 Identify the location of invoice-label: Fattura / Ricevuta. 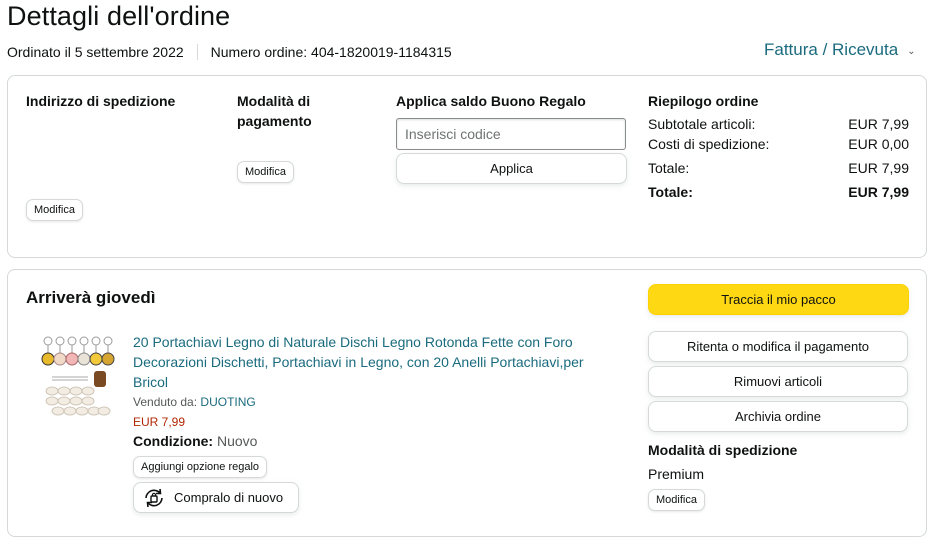
(831, 50).